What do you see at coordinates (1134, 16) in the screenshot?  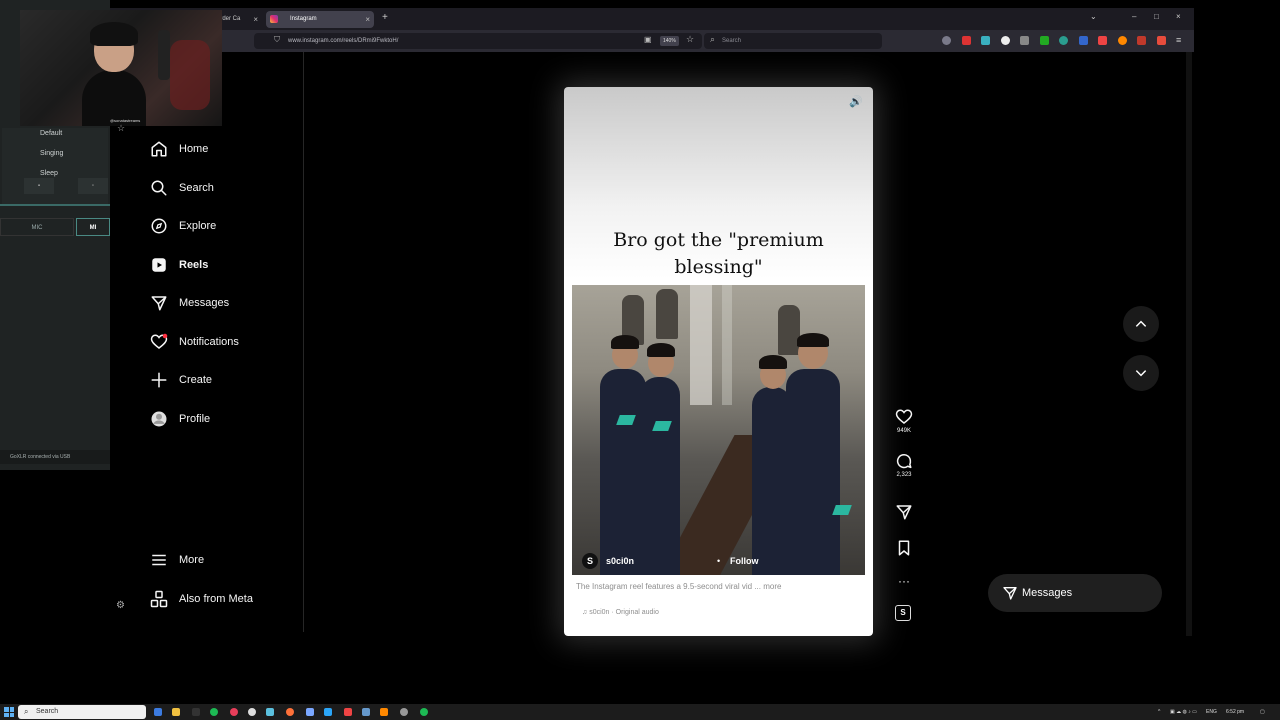 I see `minimize-icon: –` at bounding box center [1134, 16].